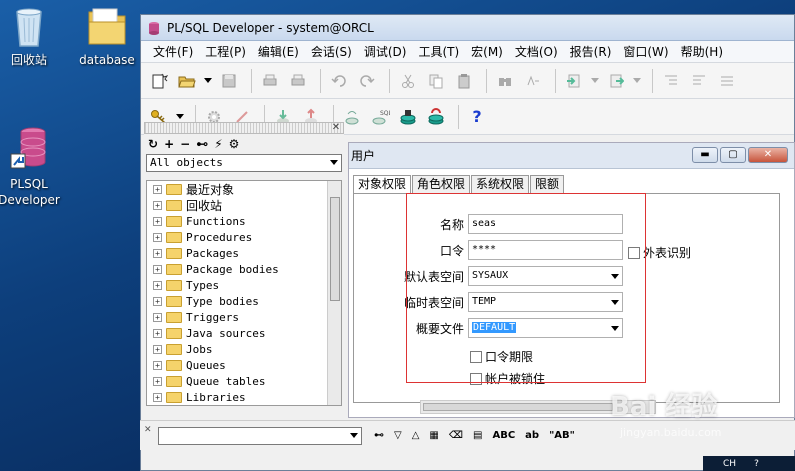 The width and height of the screenshot is (795, 471). What do you see at coordinates (507, 378) in the screenshot?
I see `account-locked-checkbox: 帐户被锁住` at bounding box center [507, 378].